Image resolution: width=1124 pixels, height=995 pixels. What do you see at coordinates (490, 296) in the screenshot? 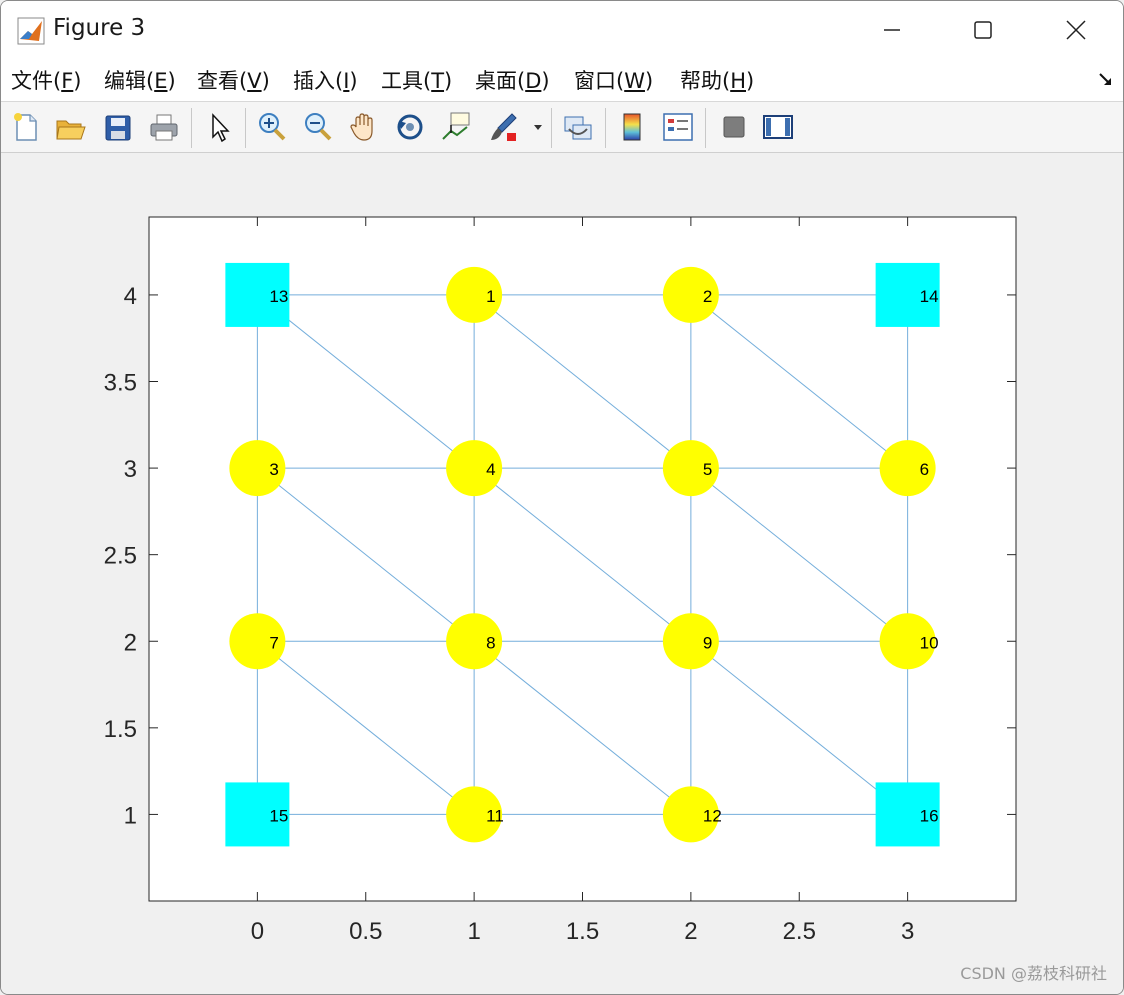
I see `node-label: 1` at bounding box center [490, 296].